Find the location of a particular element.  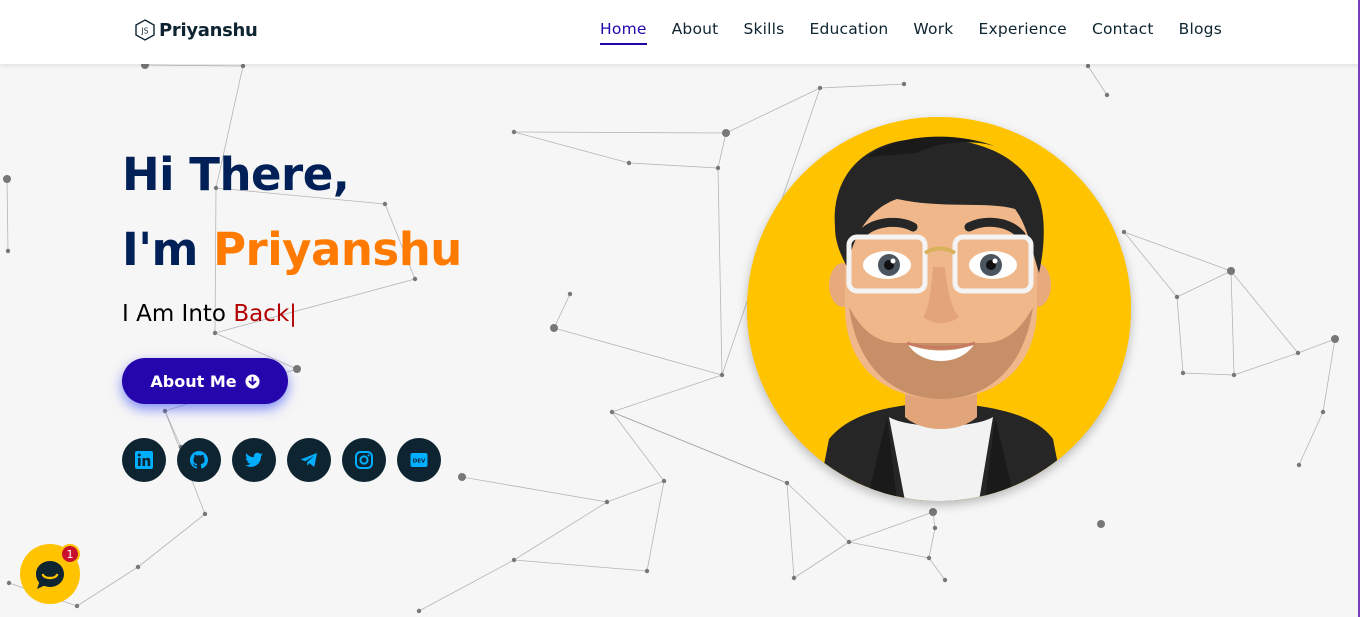

telegram-icon is located at coordinates (308, 460).